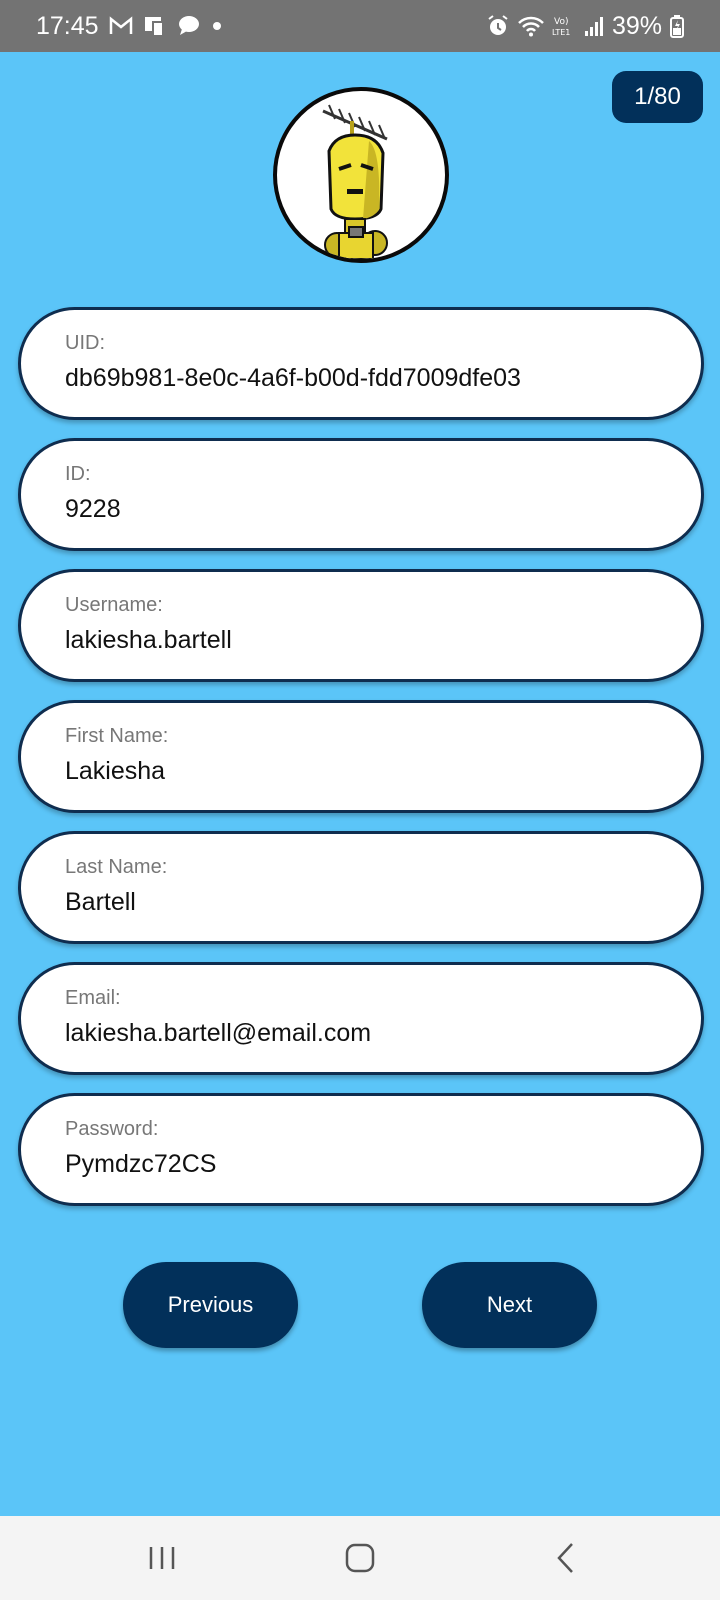 This screenshot has width=720, height=1600. What do you see at coordinates (117, 736) in the screenshot?
I see `first-name-label: First Name:` at bounding box center [117, 736].